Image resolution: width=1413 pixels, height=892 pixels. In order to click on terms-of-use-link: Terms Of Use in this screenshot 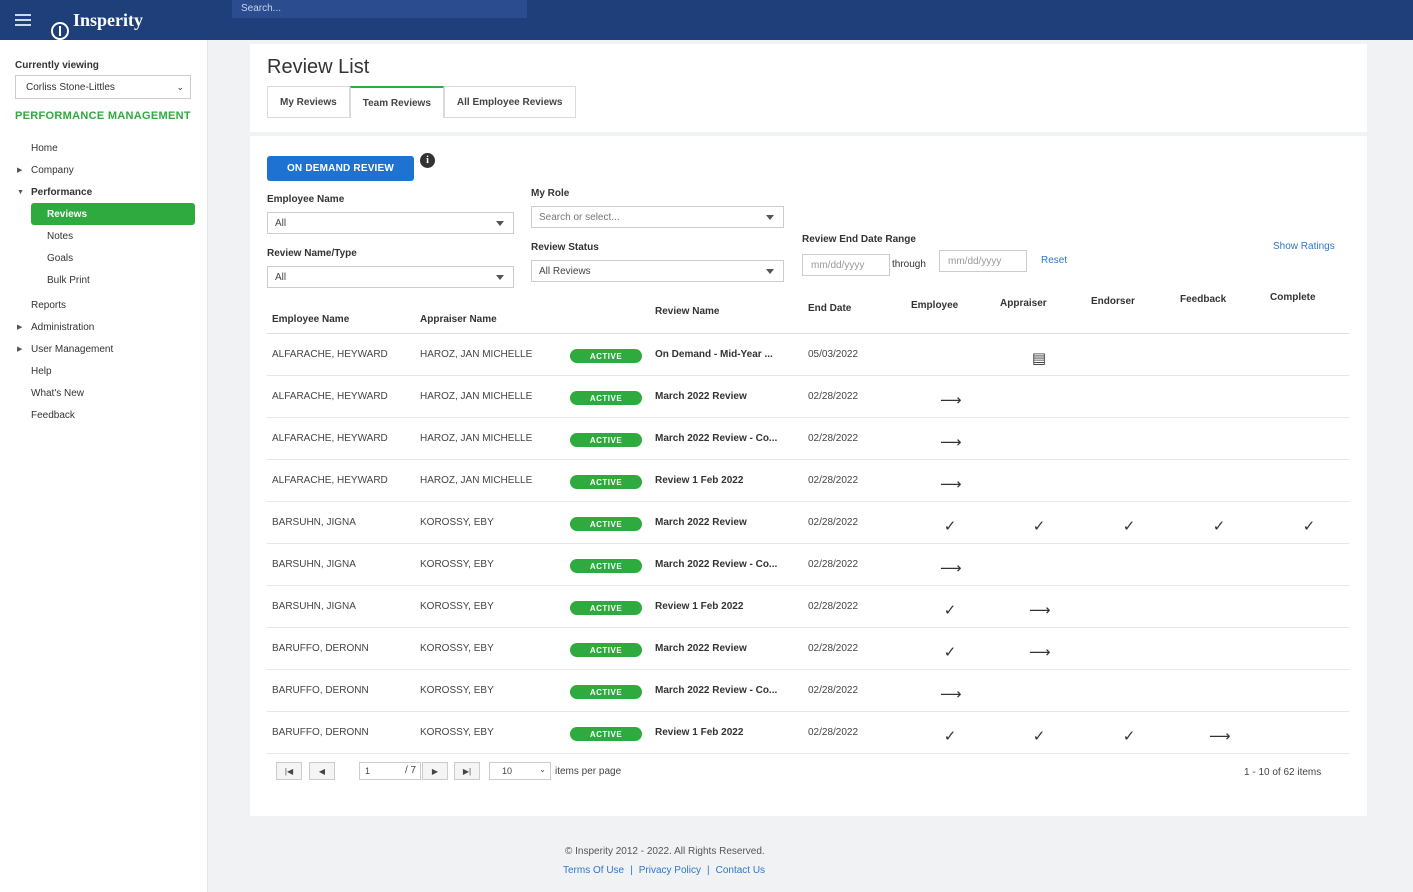, I will do `click(593, 870)`.